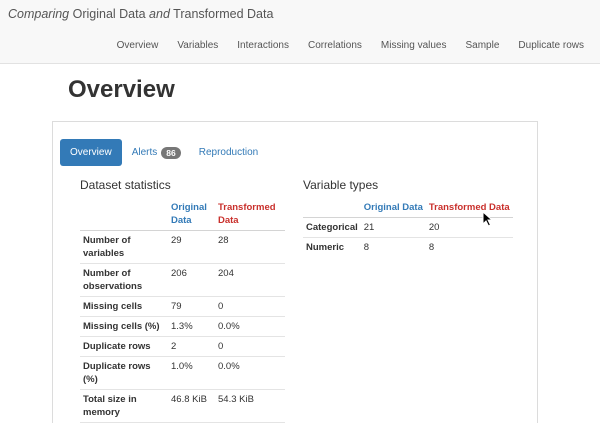 This screenshot has height=423, width=600. I want to click on row-label: Numeric, so click(325, 247).